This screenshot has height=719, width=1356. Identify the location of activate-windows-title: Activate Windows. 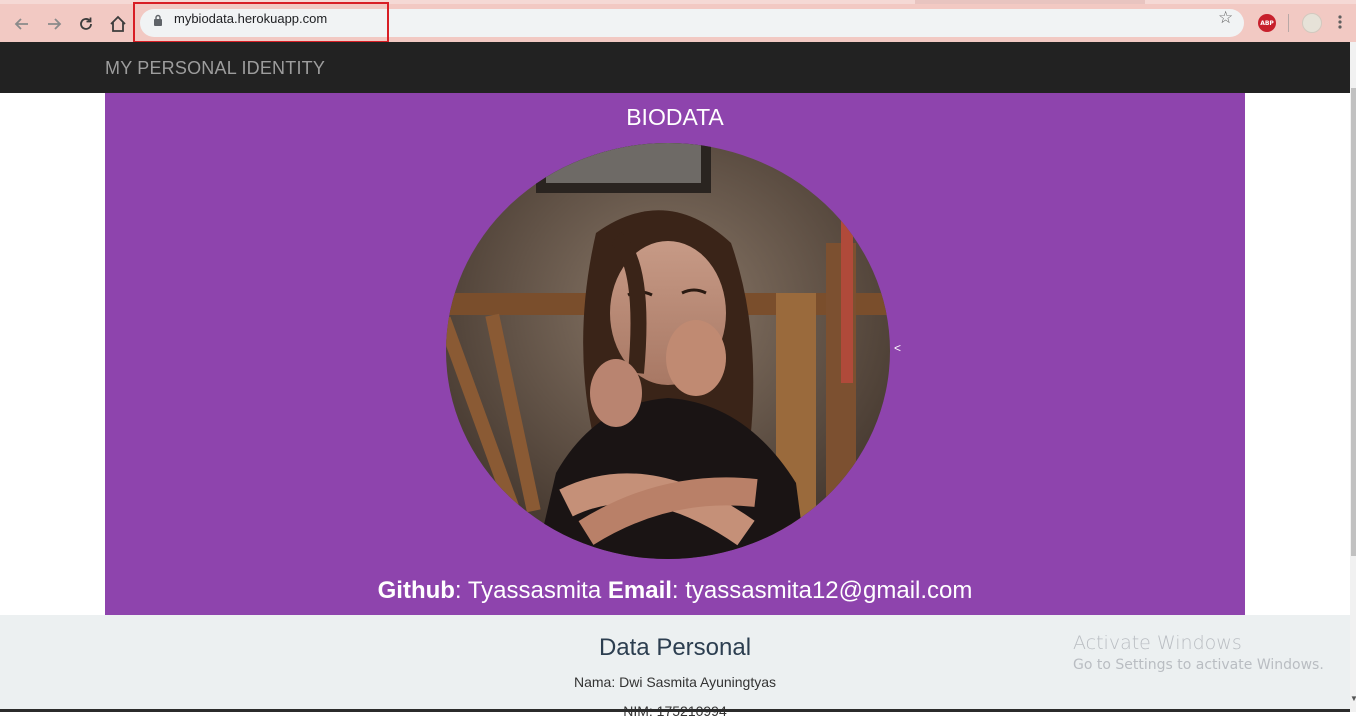
(1157, 643).